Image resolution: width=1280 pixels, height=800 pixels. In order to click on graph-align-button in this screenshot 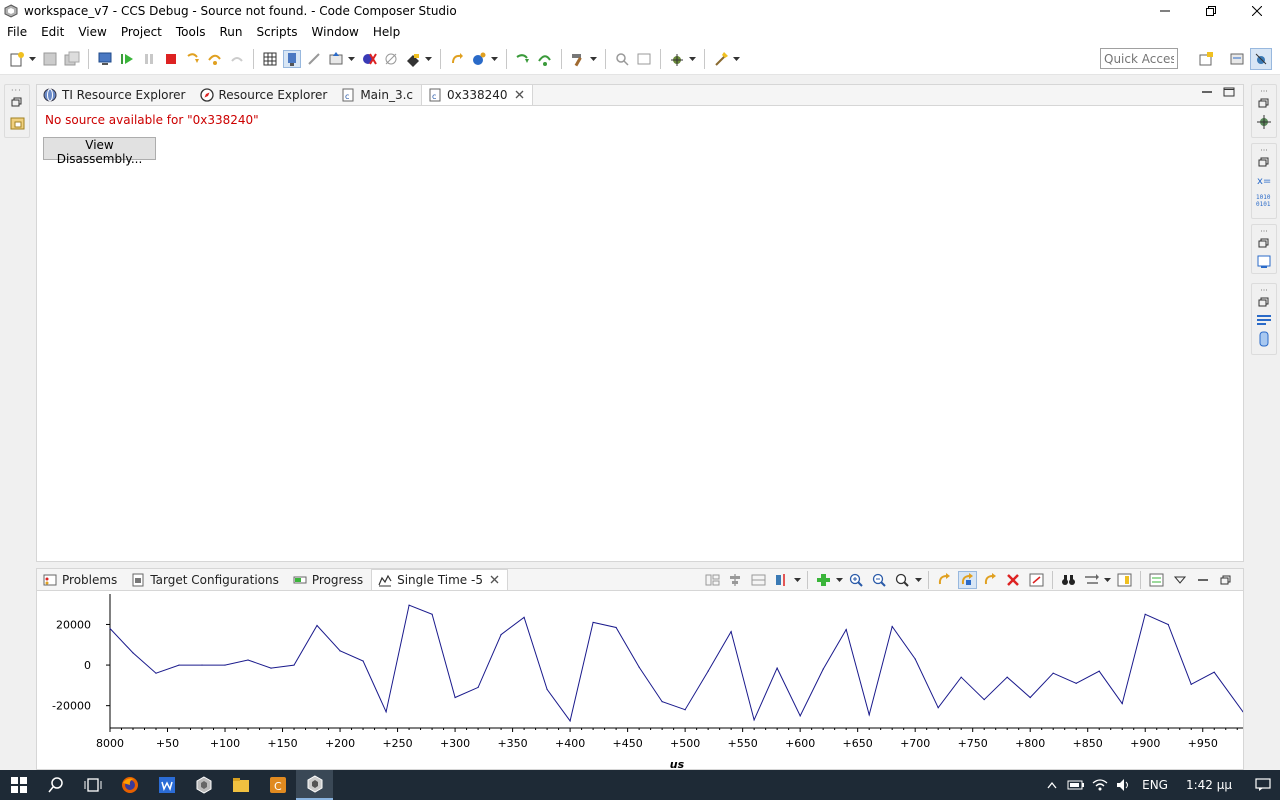, I will do `click(735, 580)`.